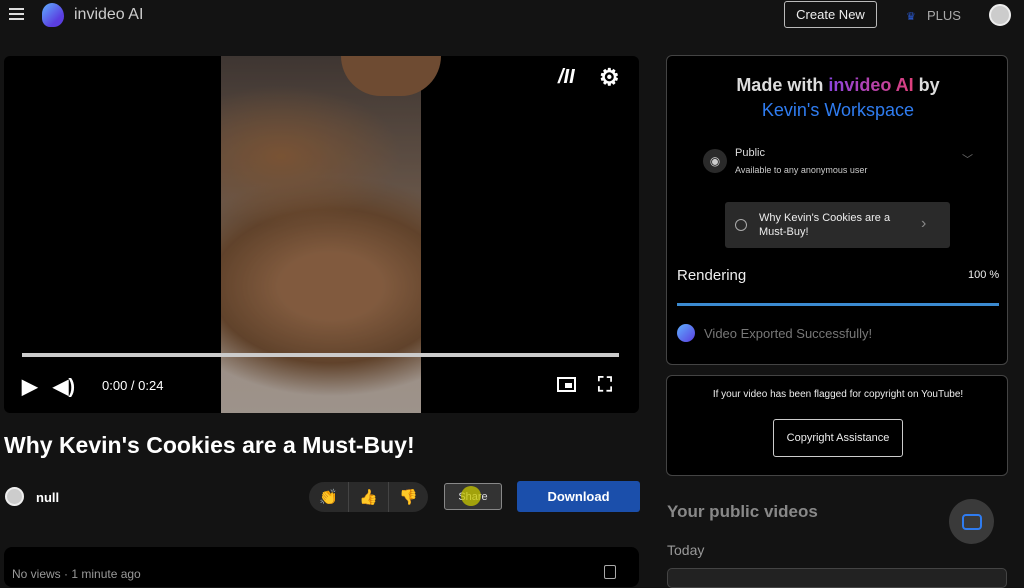 The width and height of the screenshot is (1024, 588). I want to click on plan-badge: PLUS, so click(944, 15).